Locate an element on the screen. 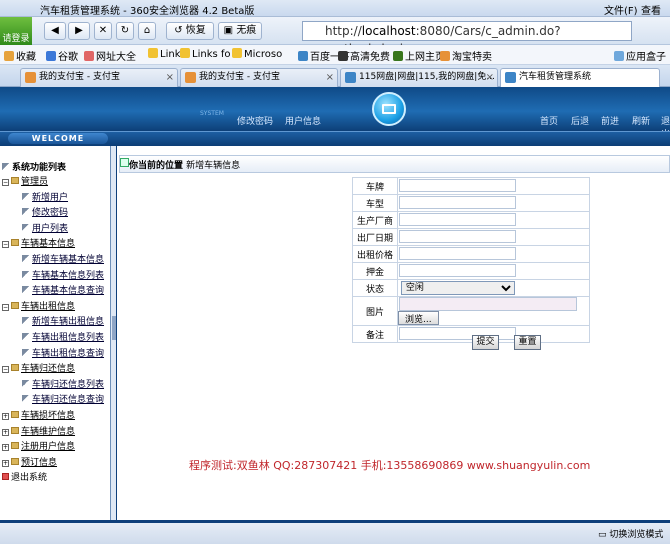  bookmark-item: 应用盒子 is located at coordinates (640, 55).